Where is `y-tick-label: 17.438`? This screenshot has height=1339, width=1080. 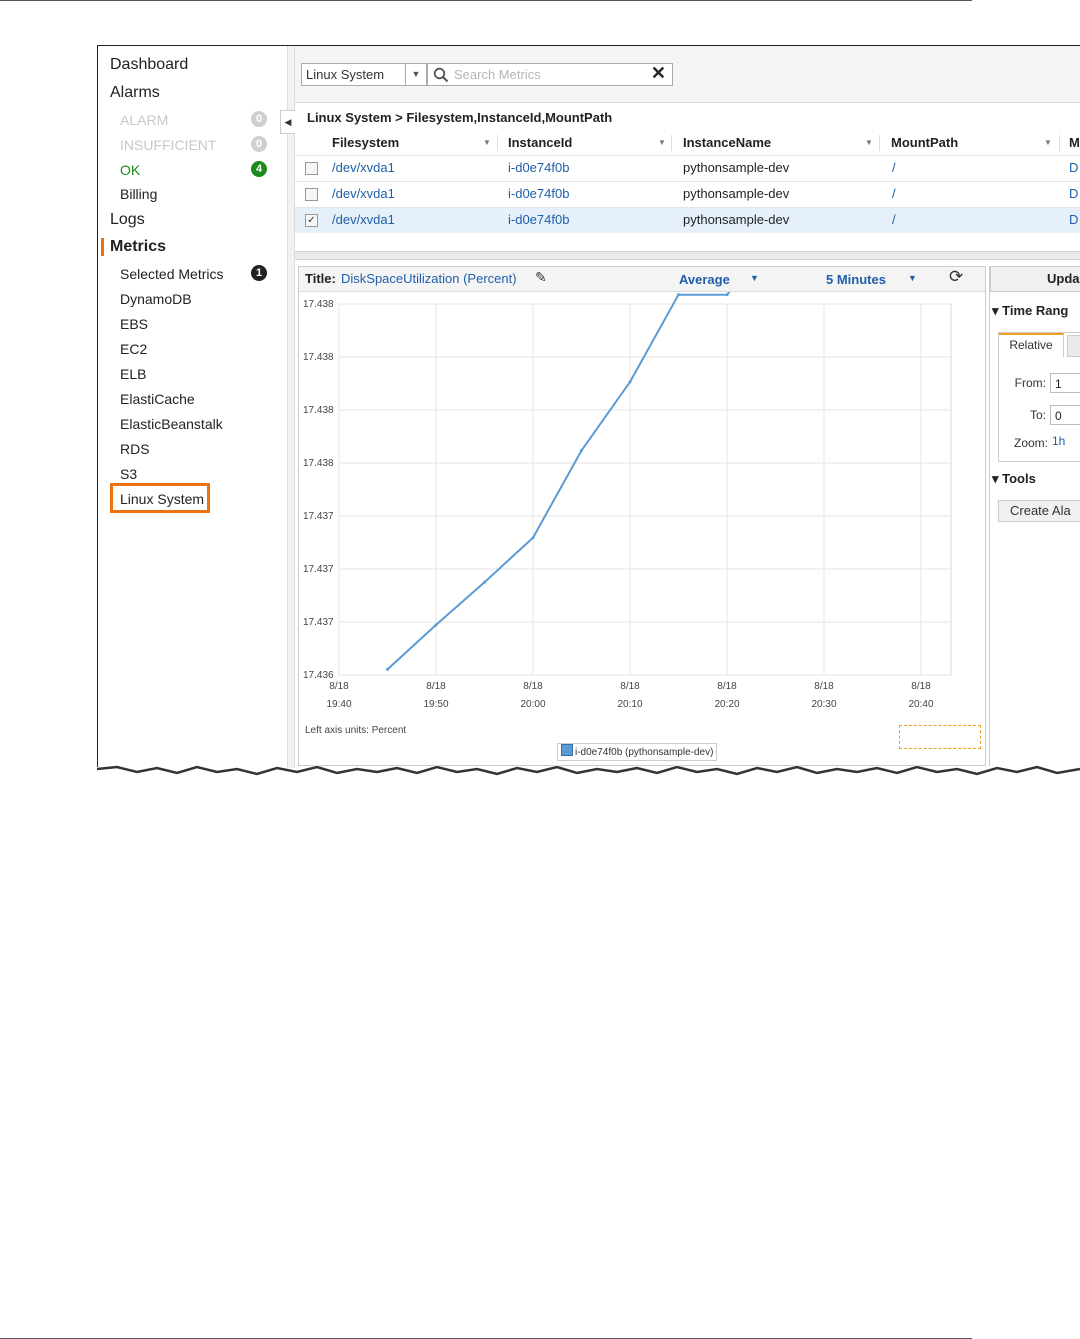
y-tick-label: 17.438 is located at coordinates (318, 410).